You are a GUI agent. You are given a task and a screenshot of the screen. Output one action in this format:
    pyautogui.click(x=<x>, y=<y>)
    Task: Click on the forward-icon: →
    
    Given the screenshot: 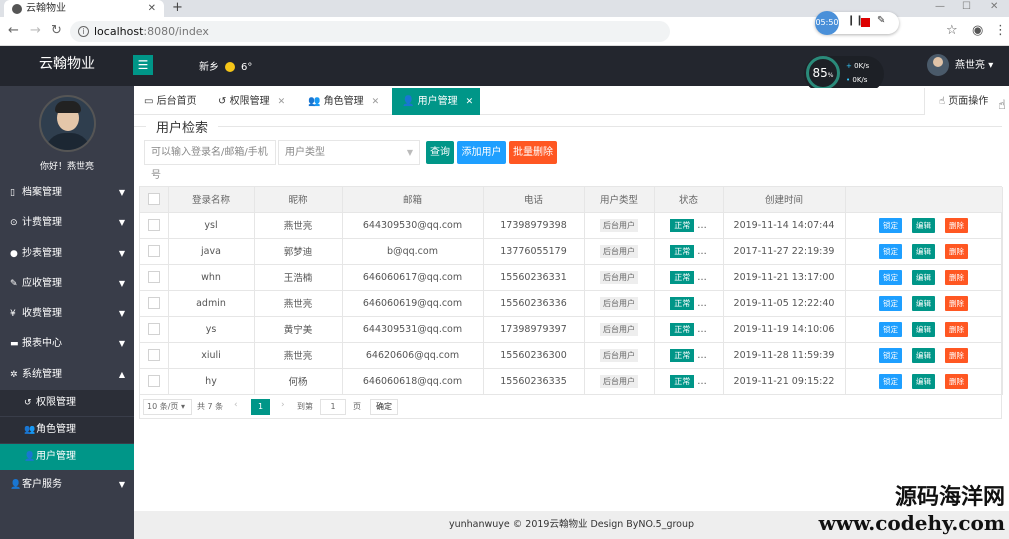 What is the action you would take?
    pyautogui.click(x=35, y=30)
    